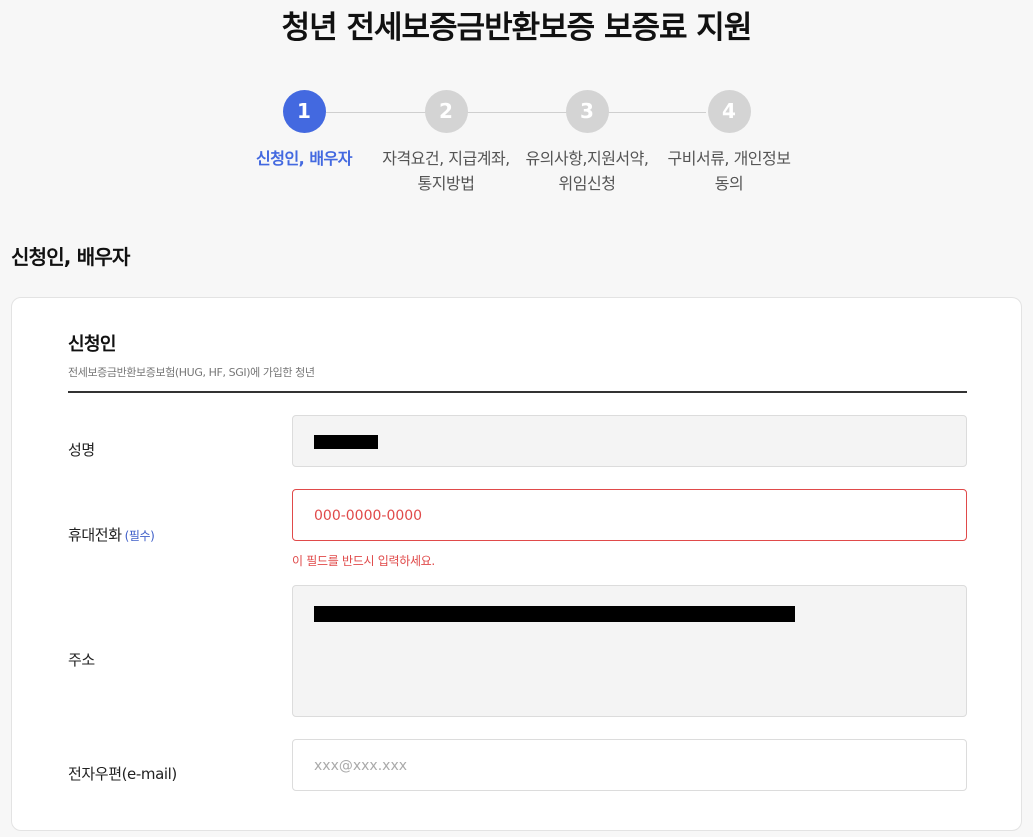 The width and height of the screenshot is (1033, 837). What do you see at coordinates (304, 111) in the screenshot?
I see `step-1-circle: 1` at bounding box center [304, 111].